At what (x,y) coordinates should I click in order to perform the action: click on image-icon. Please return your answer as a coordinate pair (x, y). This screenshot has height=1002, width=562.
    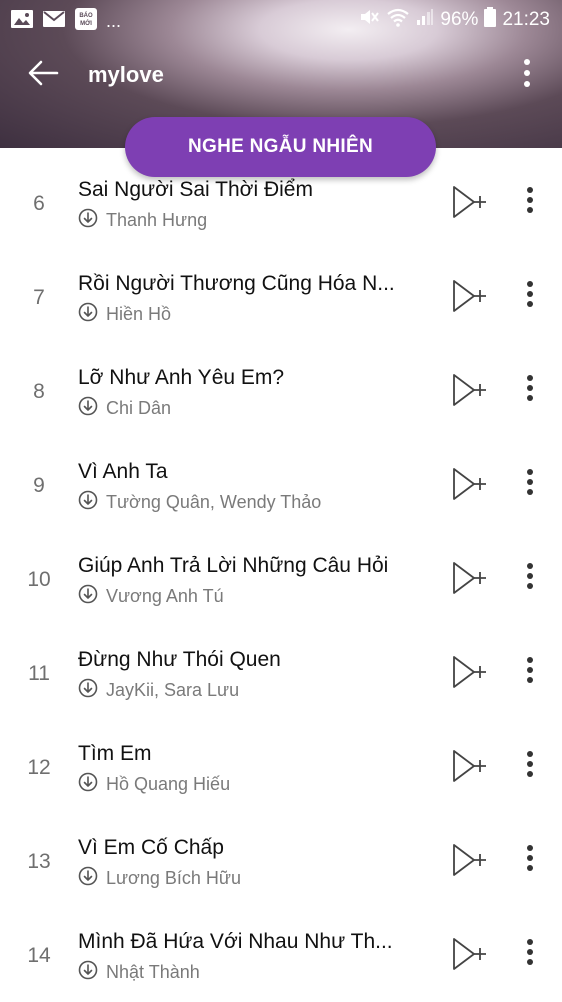
    Looking at the image, I should click on (22, 21).